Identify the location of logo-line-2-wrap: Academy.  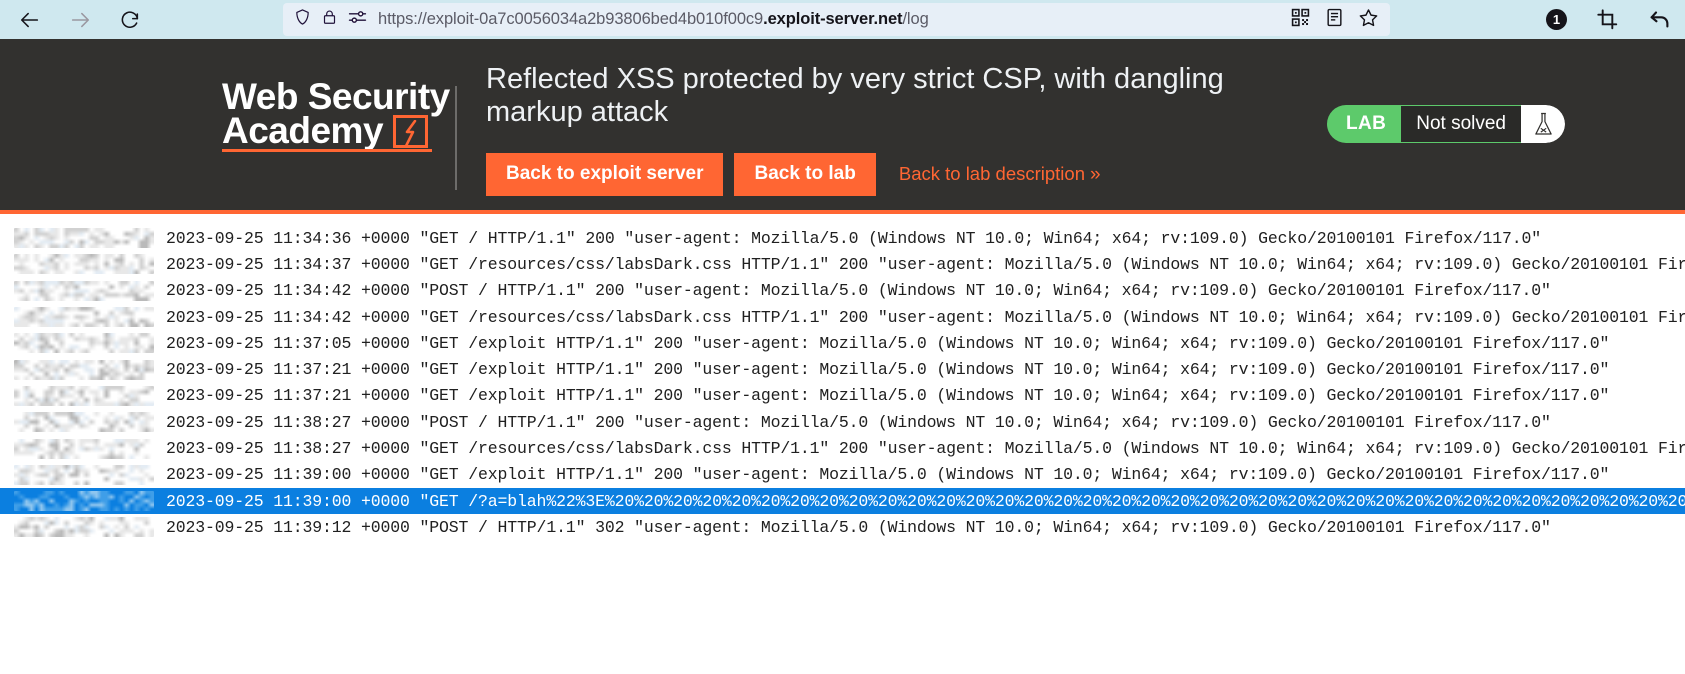
(327, 132).